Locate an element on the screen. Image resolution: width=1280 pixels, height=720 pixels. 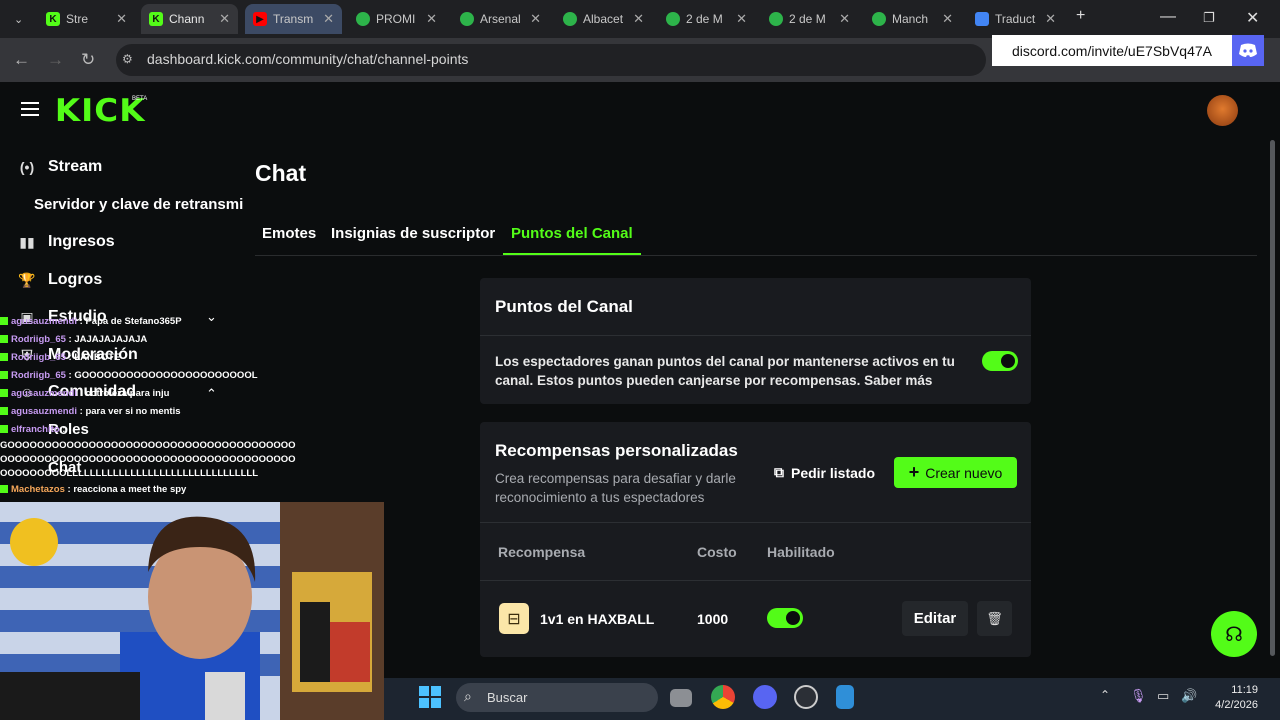
avatar is located at coordinates (1222, 110).